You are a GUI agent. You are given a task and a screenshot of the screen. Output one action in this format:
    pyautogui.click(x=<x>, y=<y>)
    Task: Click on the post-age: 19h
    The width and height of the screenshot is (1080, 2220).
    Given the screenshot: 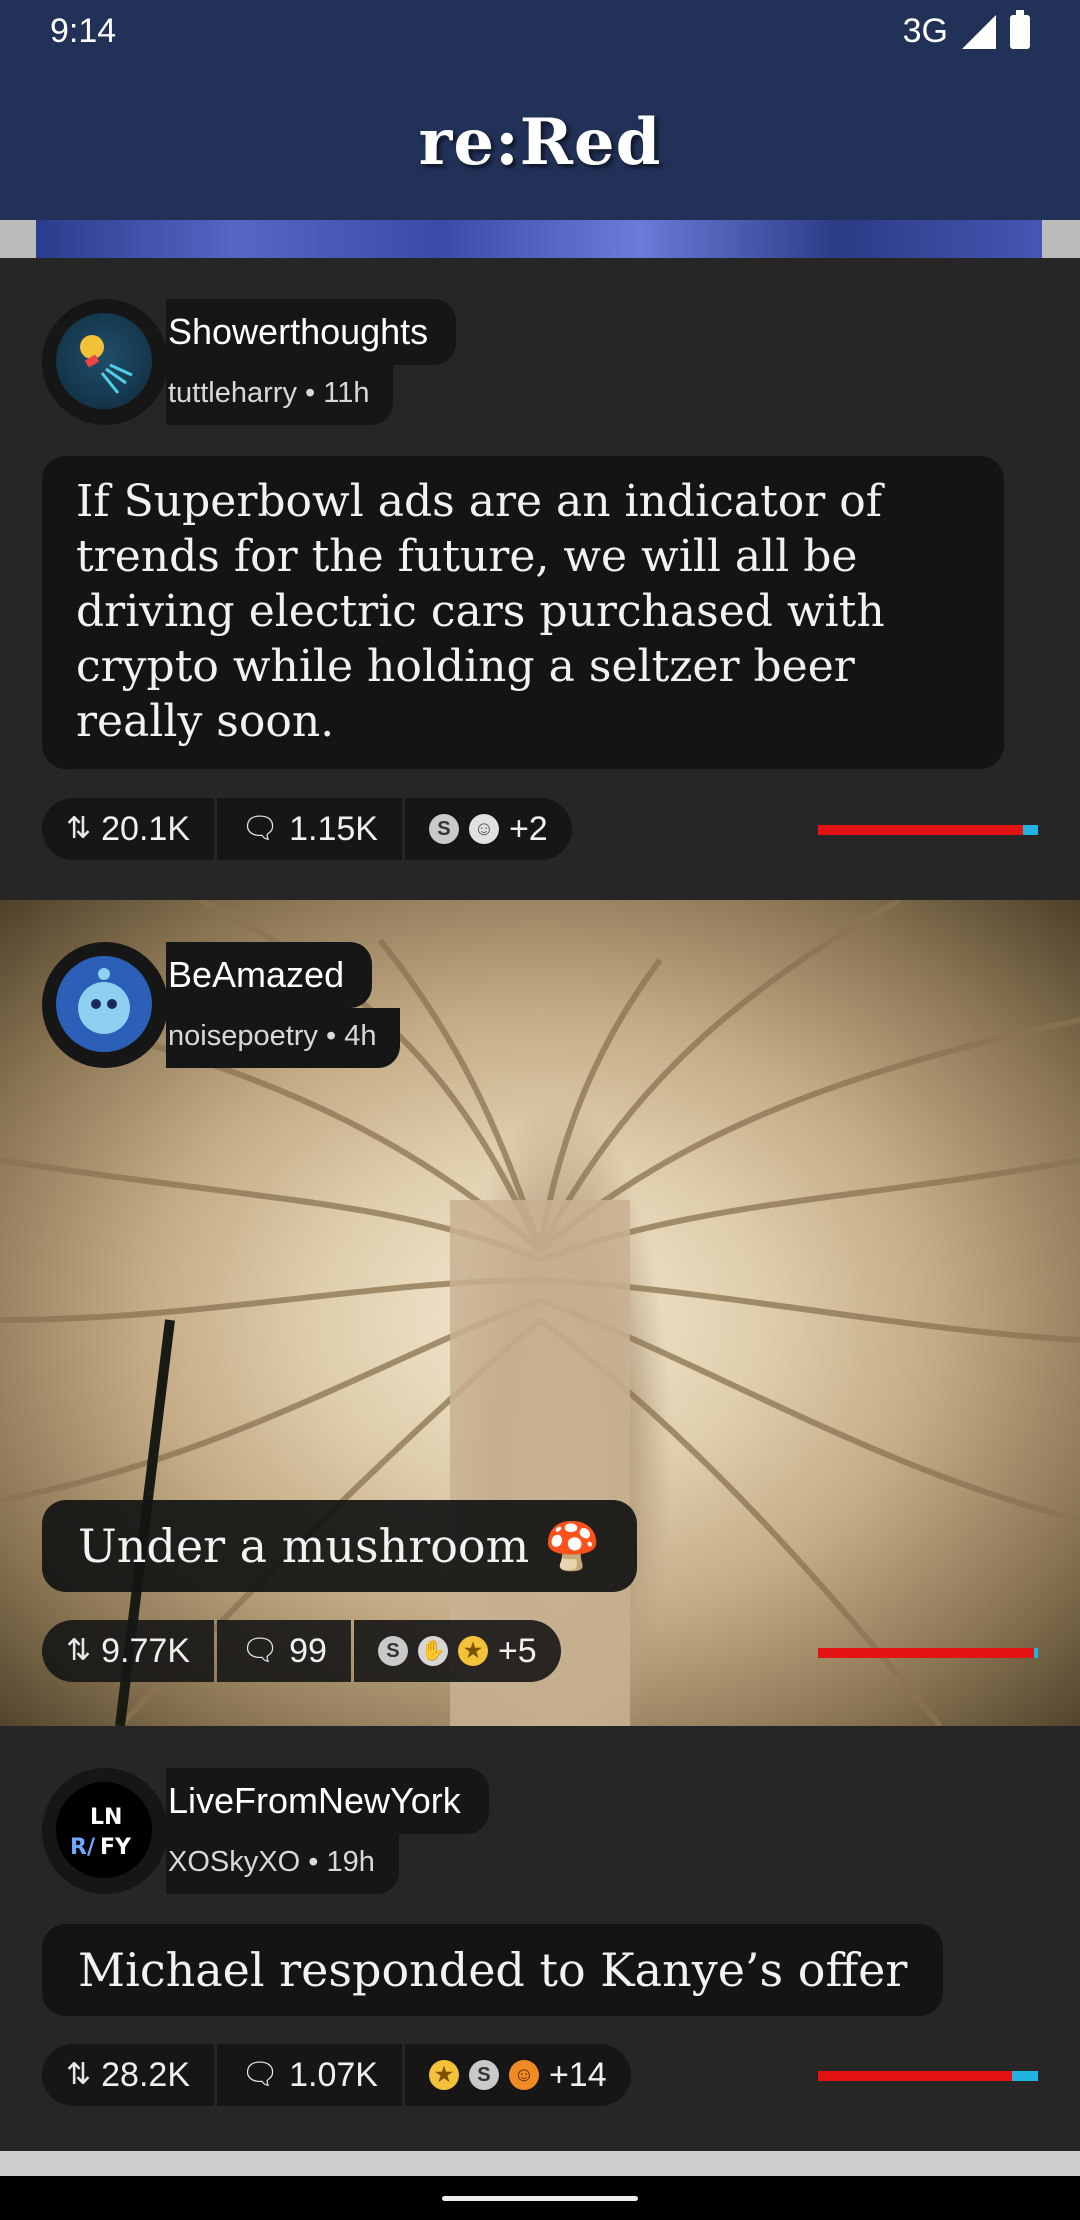 What is the action you would take?
    pyautogui.click(x=350, y=1862)
    